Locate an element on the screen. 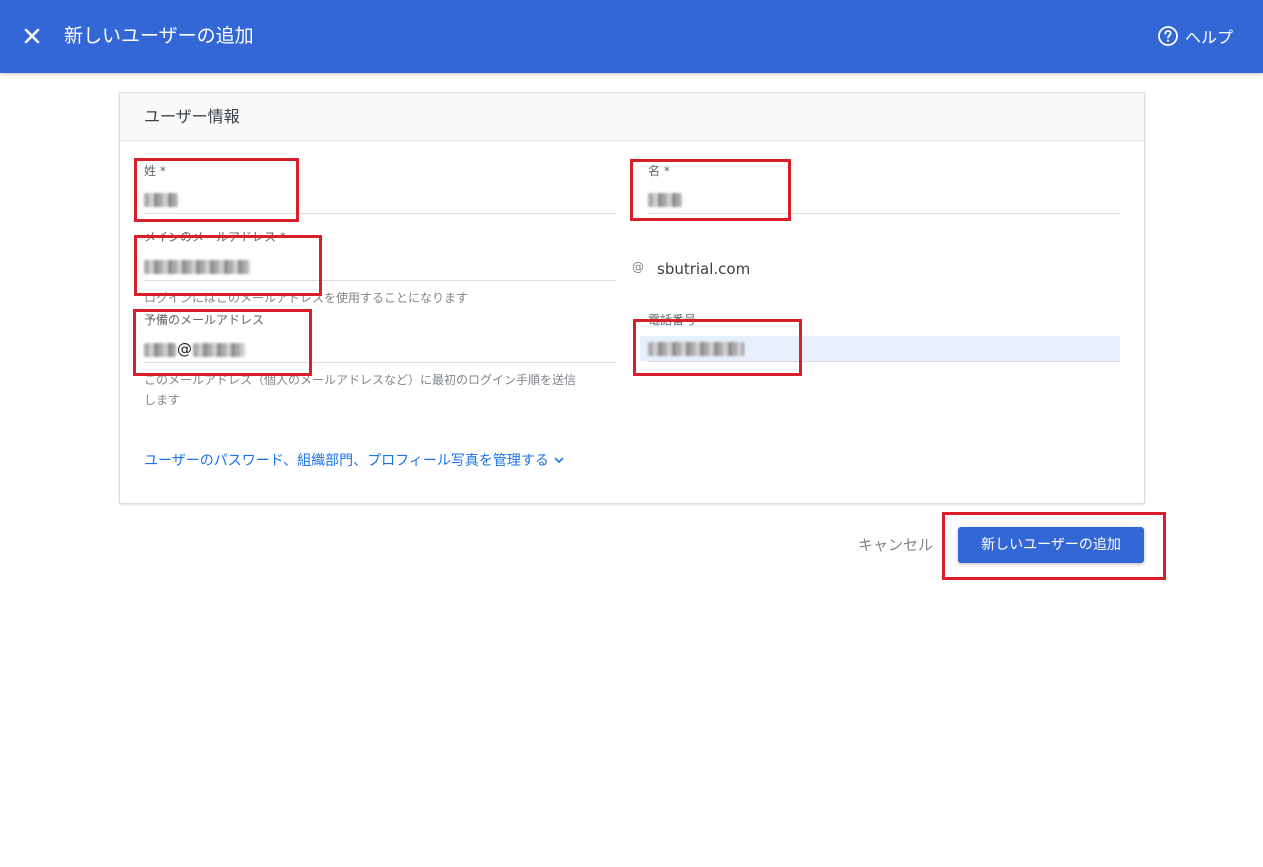 The height and width of the screenshot is (867, 1263). manage-user-details-link: ユーザーのパスワード、組織部門、プロフィール写真を管理する is located at coordinates (354, 460).